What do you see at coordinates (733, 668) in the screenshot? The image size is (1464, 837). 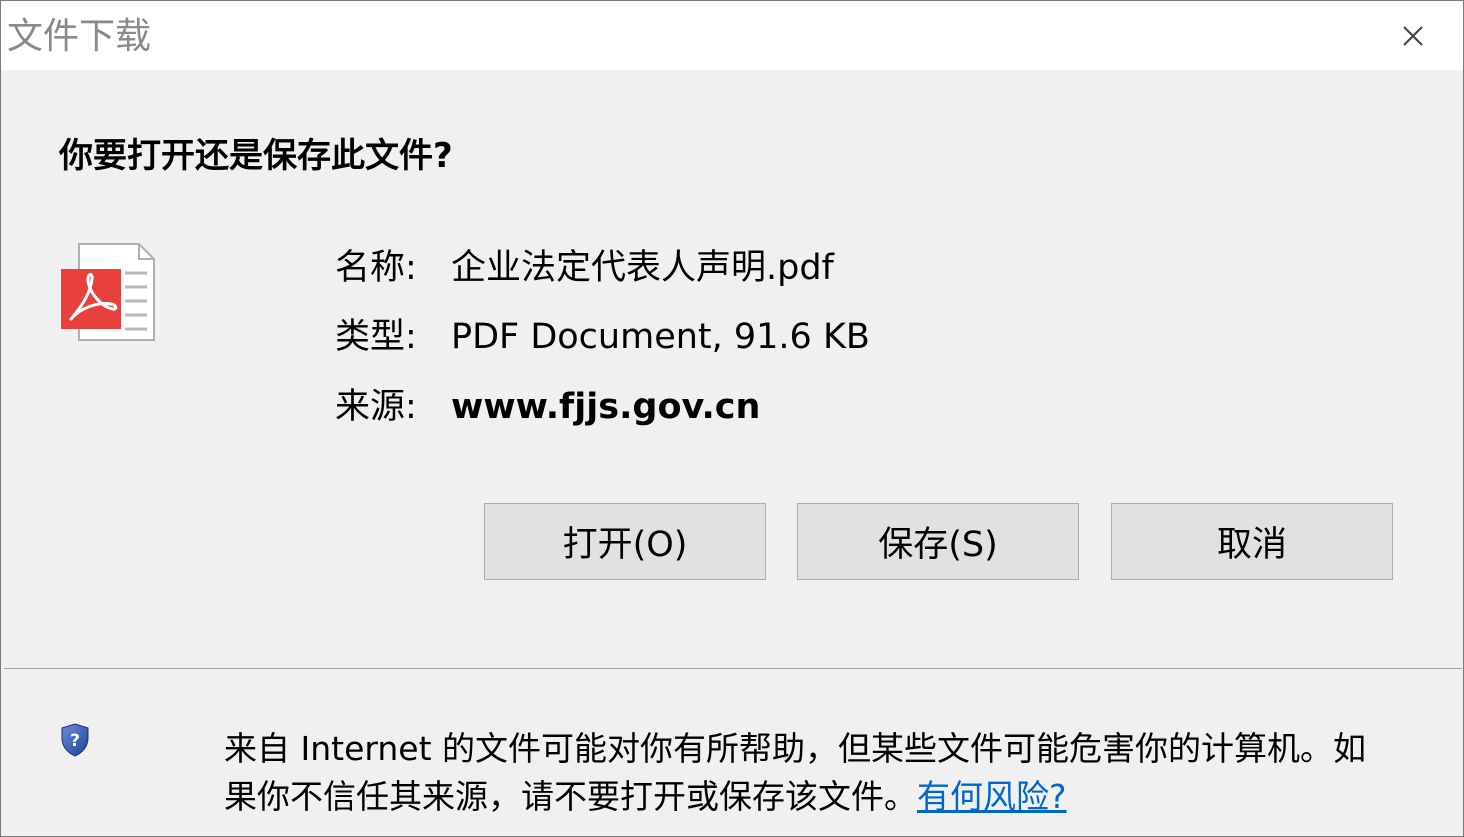 I see `footer-divider` at bounding box center [733, 668].